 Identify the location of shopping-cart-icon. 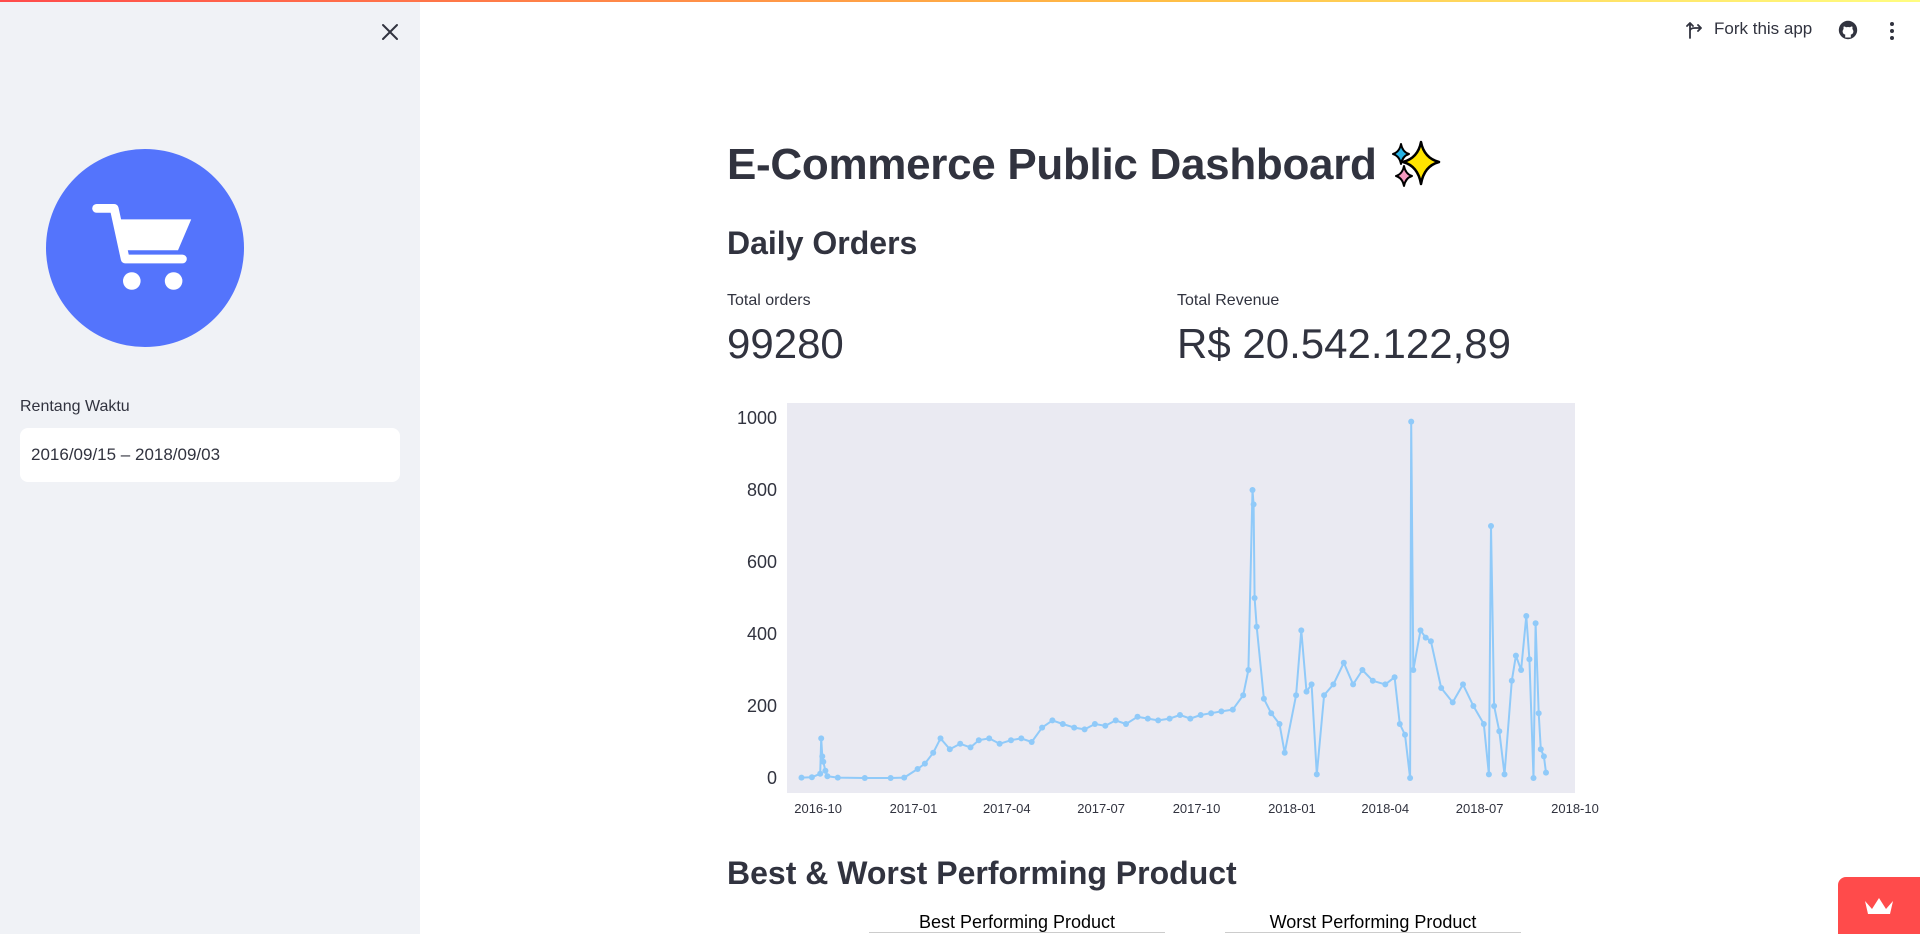
(142, 247).